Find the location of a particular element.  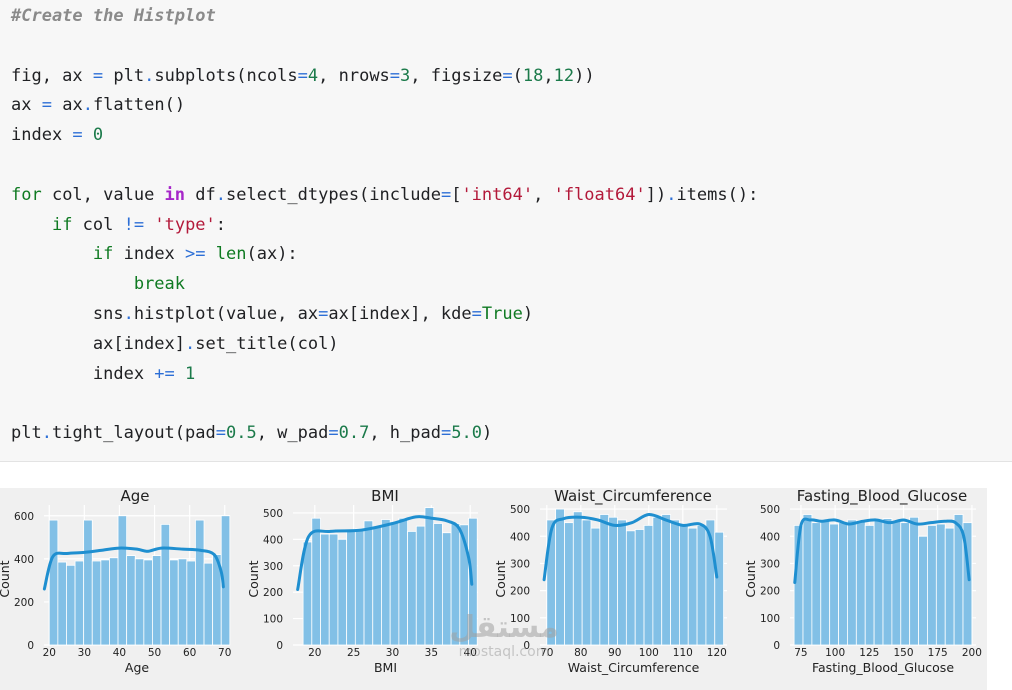

code-token: 3 is located at coordinates (405, 75).